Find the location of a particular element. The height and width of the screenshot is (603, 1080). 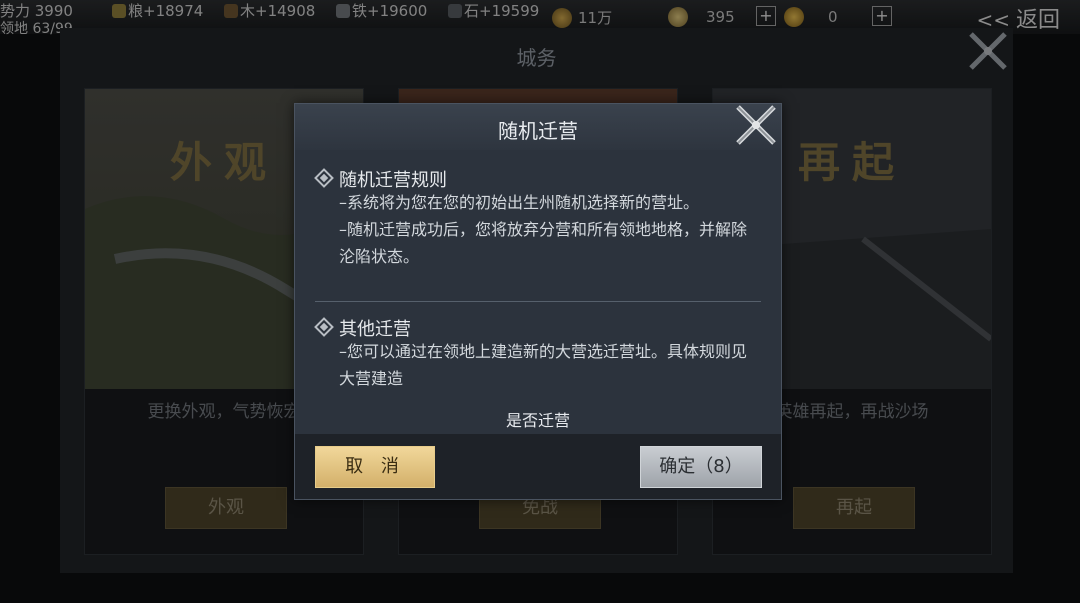

rule-line: –随机迁营成功后，您将放弃分营和所有领地地格，并解除沦陷状态。 is located at coordinates (543, 243).